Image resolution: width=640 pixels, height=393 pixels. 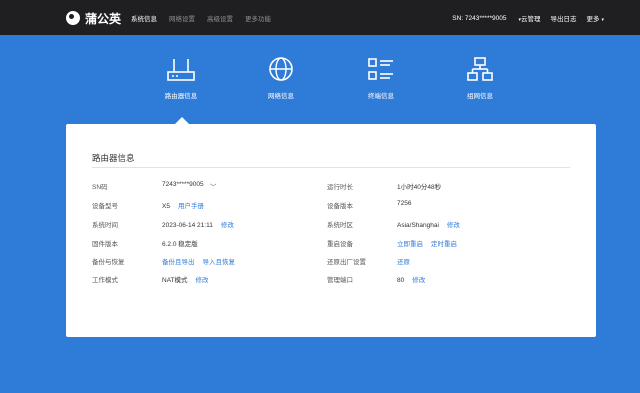 I want to click on cloud-manage-link: ▾云管理, so click(x=528, y=18).